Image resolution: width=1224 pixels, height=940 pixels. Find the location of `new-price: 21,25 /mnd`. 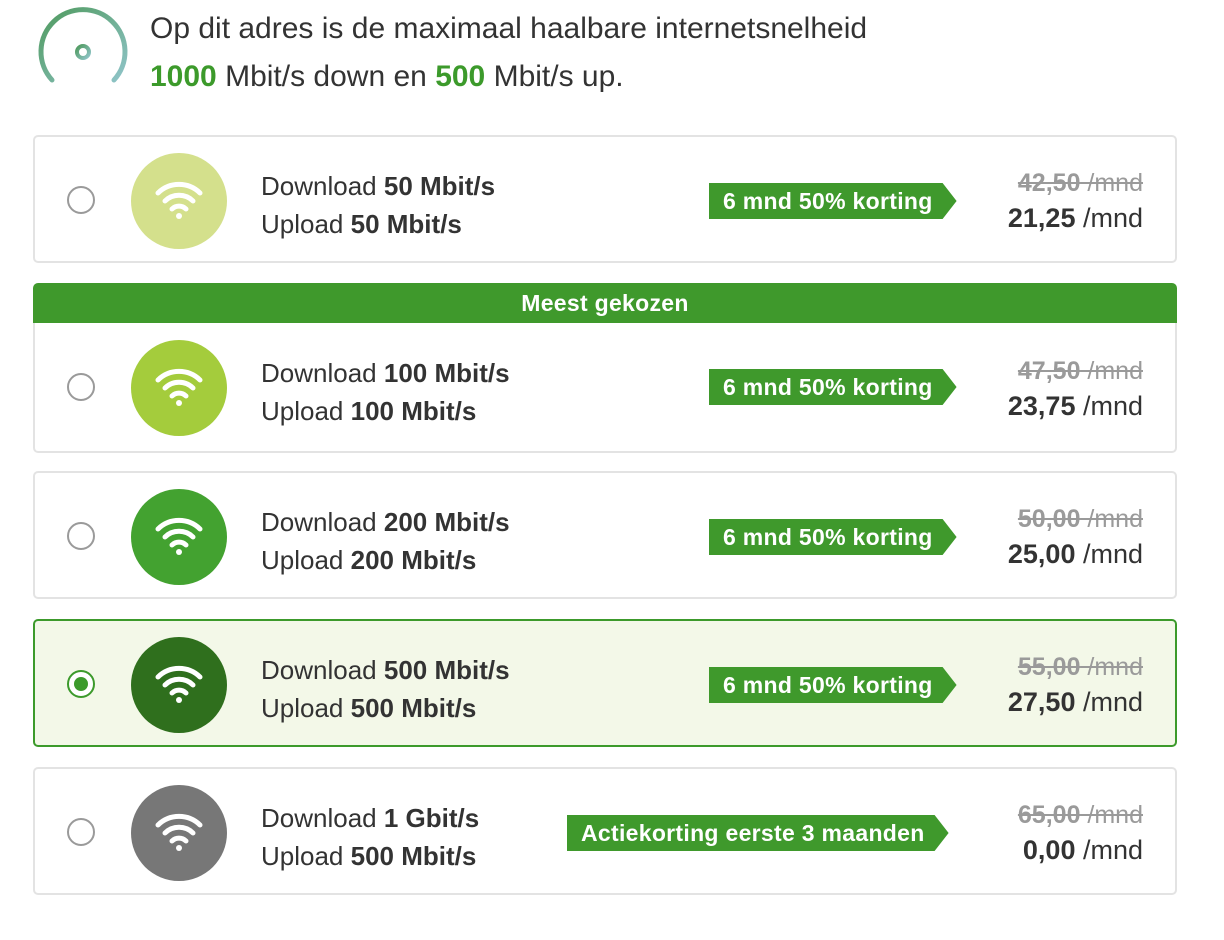

new-price: 21,25 /mnd is located at coordinates (1075, 218).